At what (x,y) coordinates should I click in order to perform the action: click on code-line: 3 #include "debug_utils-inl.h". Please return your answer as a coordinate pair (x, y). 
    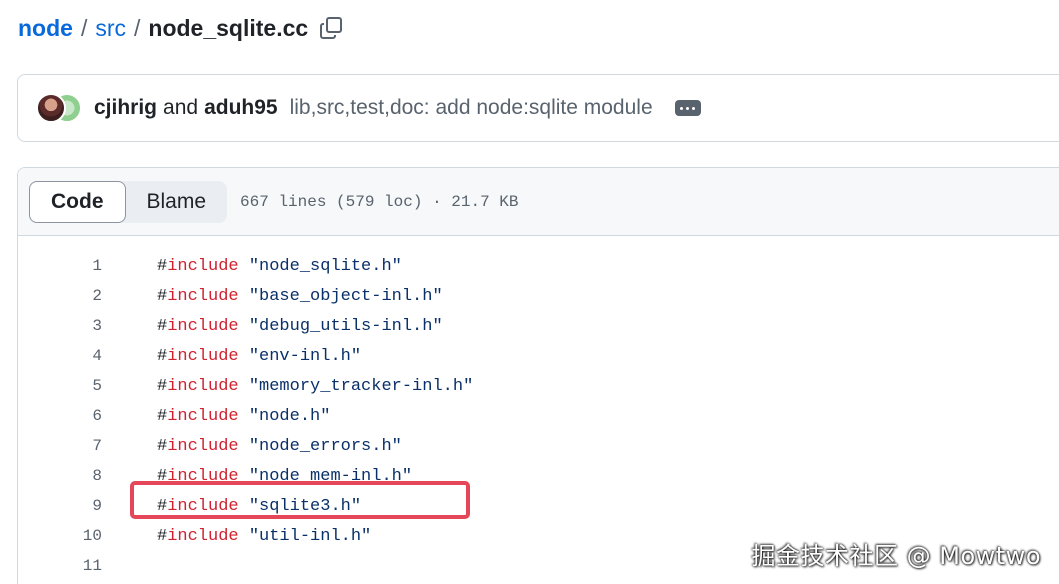
    Looking at the image, I should click on (538, 326).